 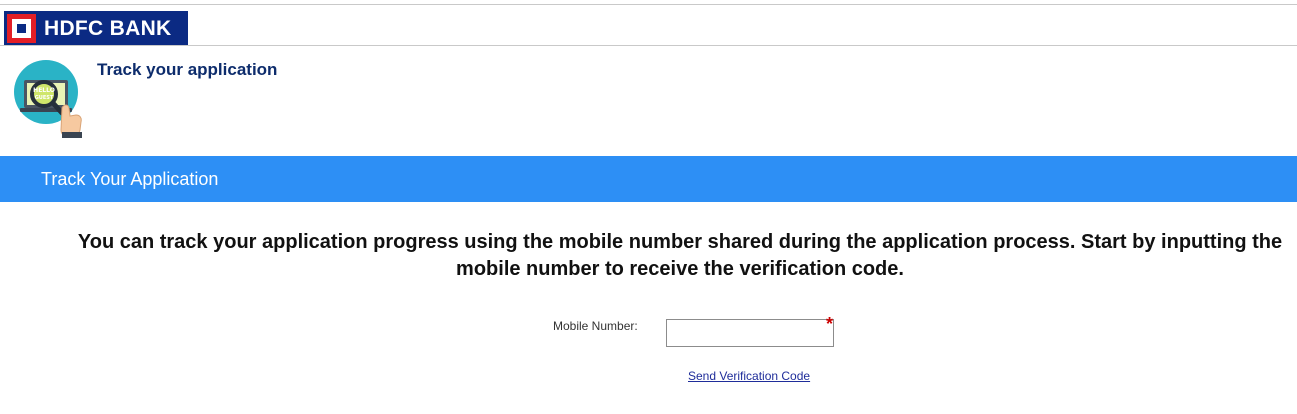 What do you see at coordinates (44, 98) in the screenshot?
I see `illustration-text-guest: GUEST` at bounding box center [44, 98].